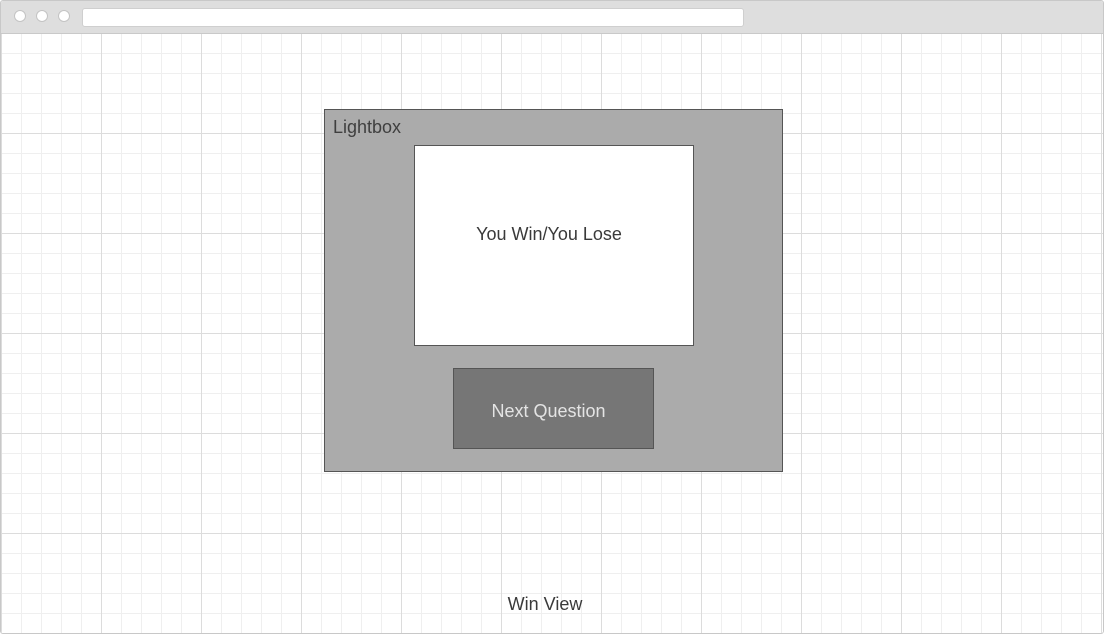 The width and height of the screenshot is (1104, 634). Describe the element at coordinates (42, 16) in the screenshot. I see `window-minimize-icon` at that location.